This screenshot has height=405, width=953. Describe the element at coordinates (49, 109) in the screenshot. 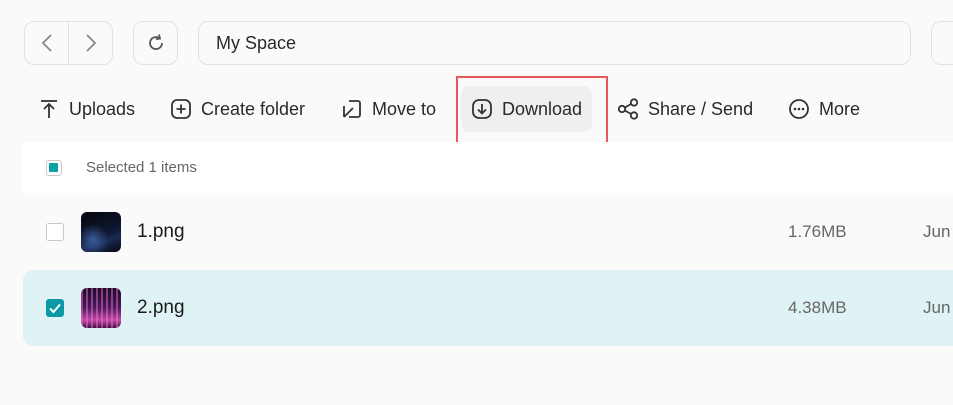

I see `upload-icon` at that location.